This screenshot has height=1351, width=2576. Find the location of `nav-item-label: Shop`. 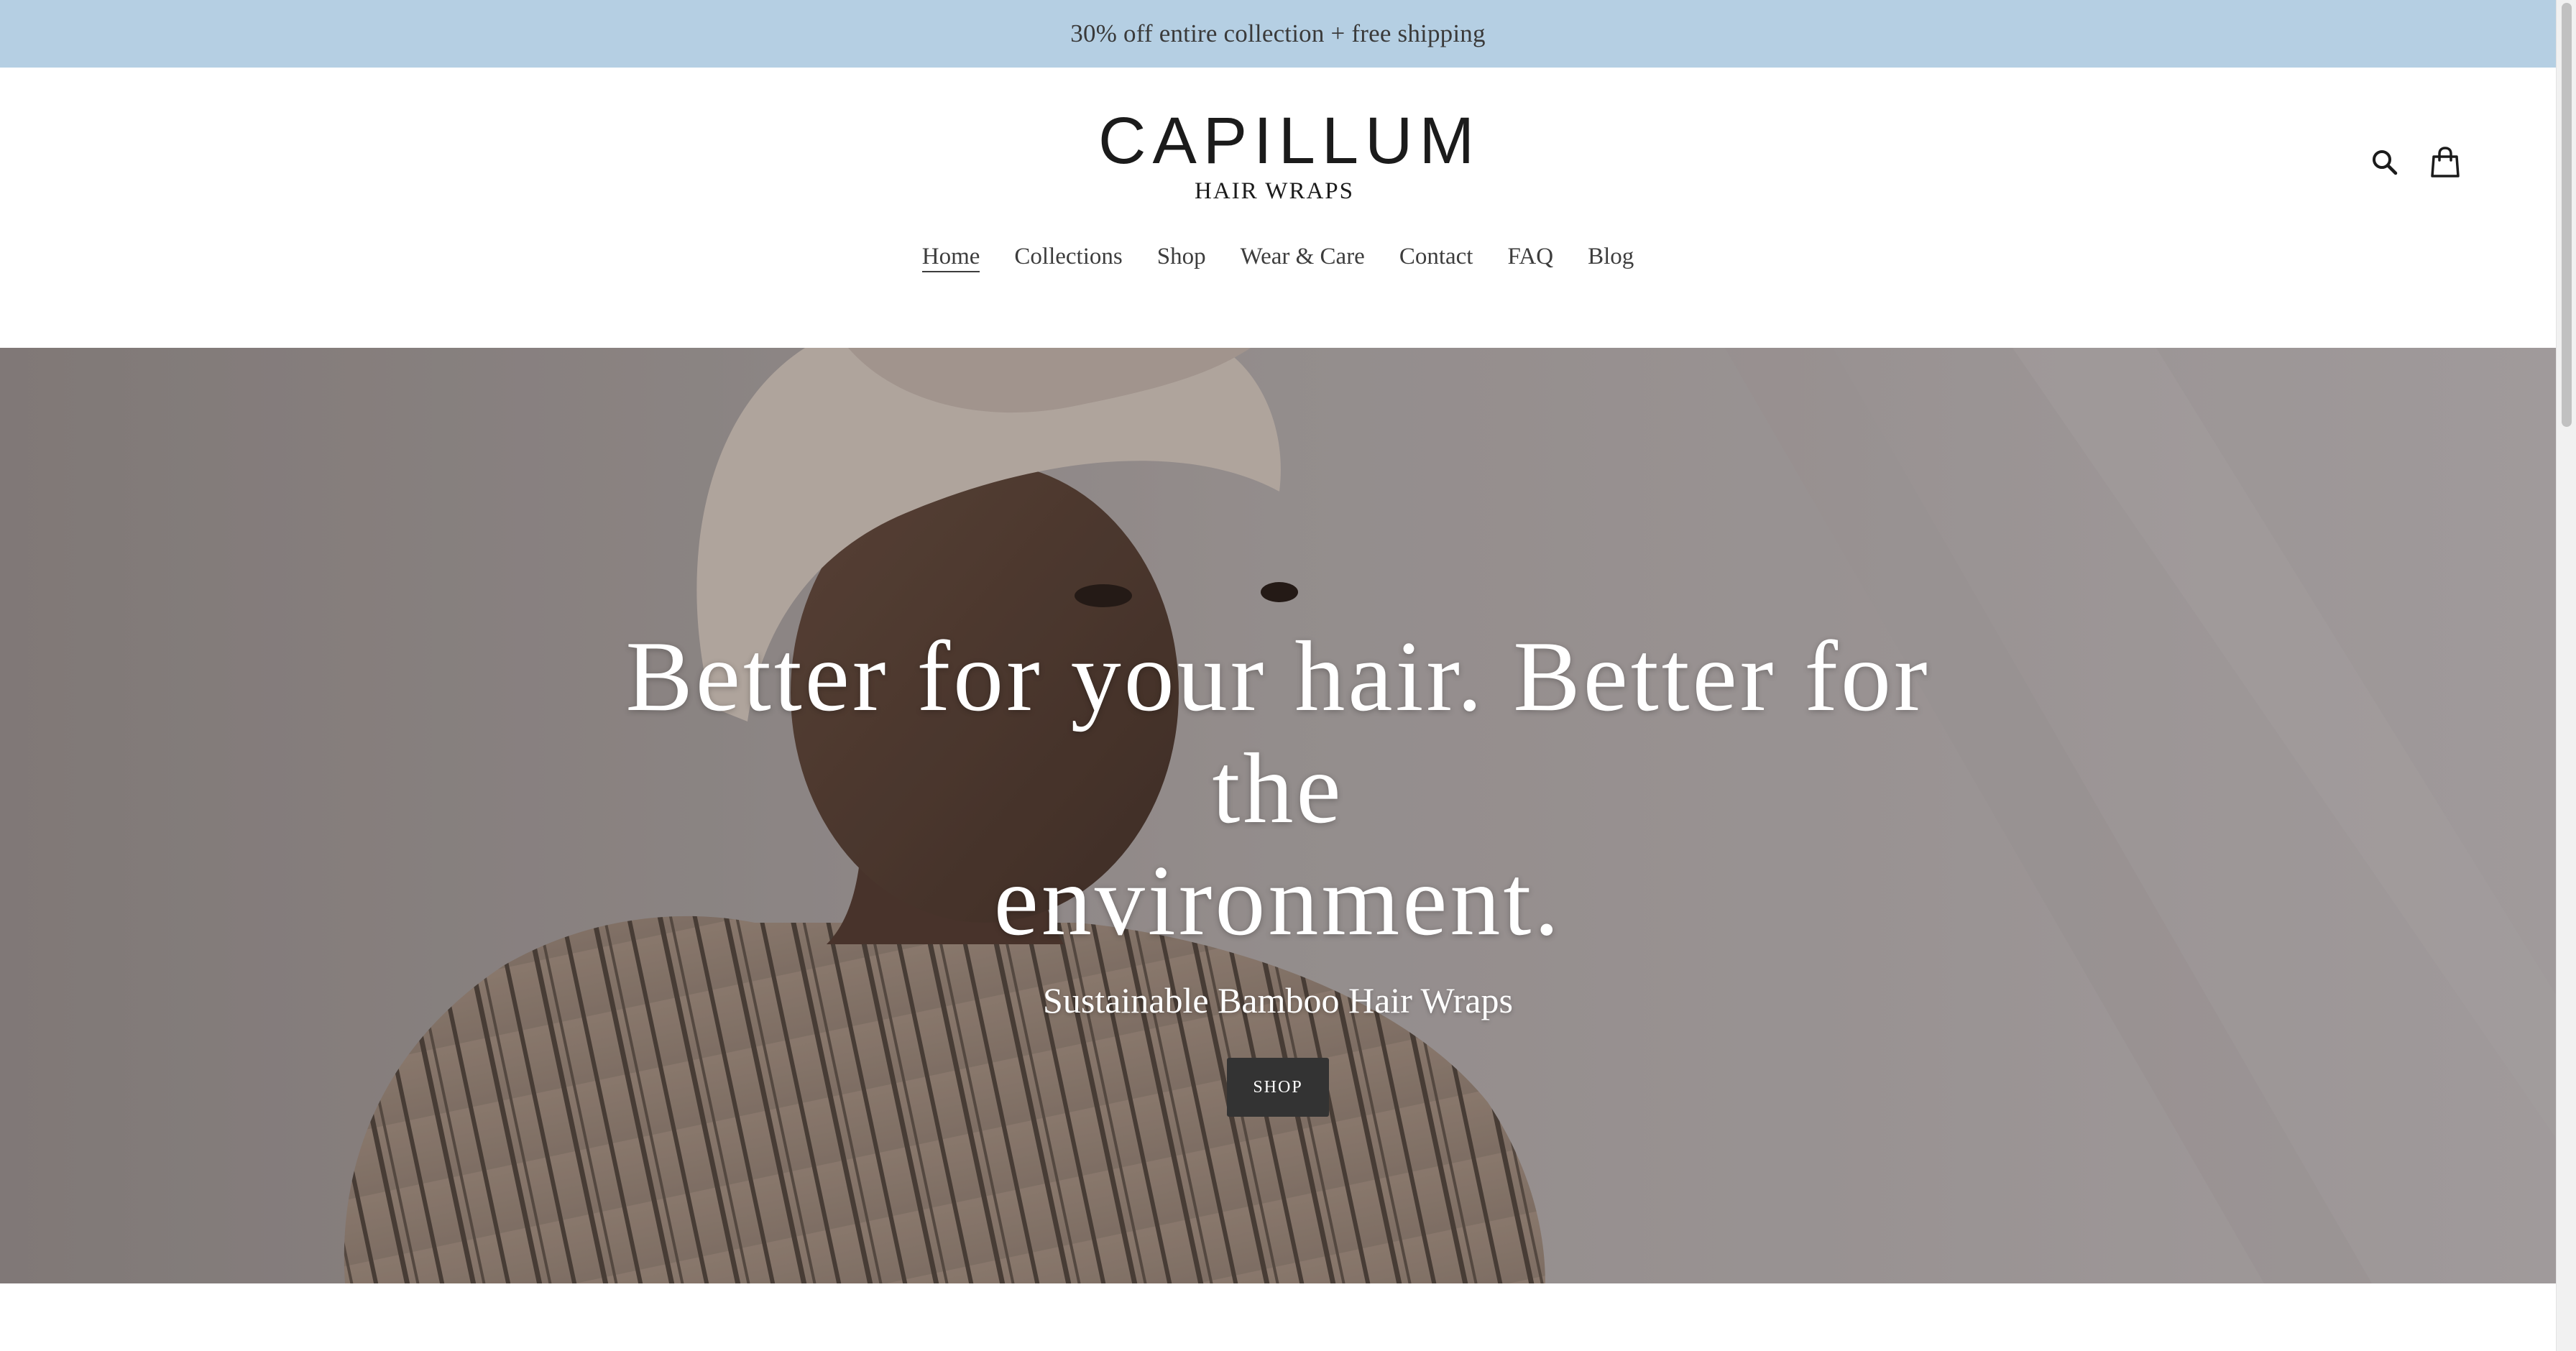

nav-item-label: Shop is located at coordinates (1181, 256).